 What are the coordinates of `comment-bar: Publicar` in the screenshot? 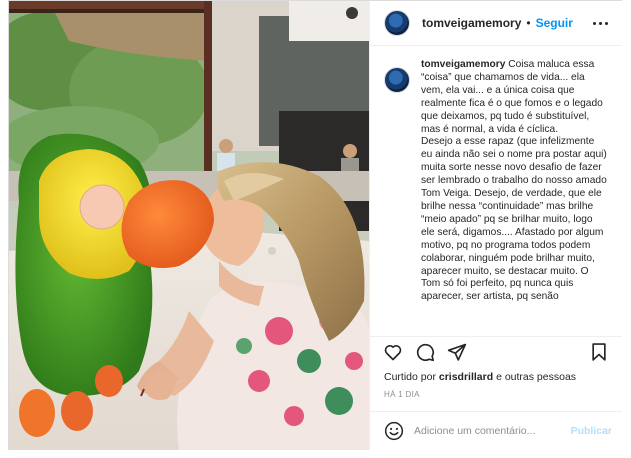 It's located at (496, 430).